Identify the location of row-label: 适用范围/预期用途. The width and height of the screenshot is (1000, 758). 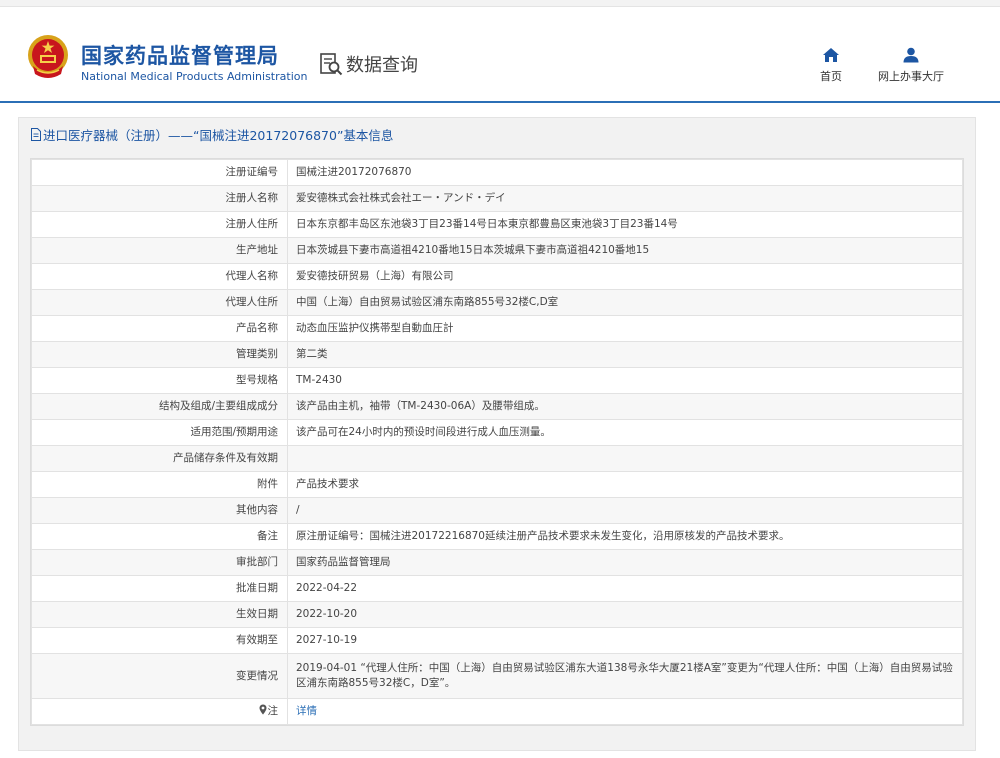
(159, 432).